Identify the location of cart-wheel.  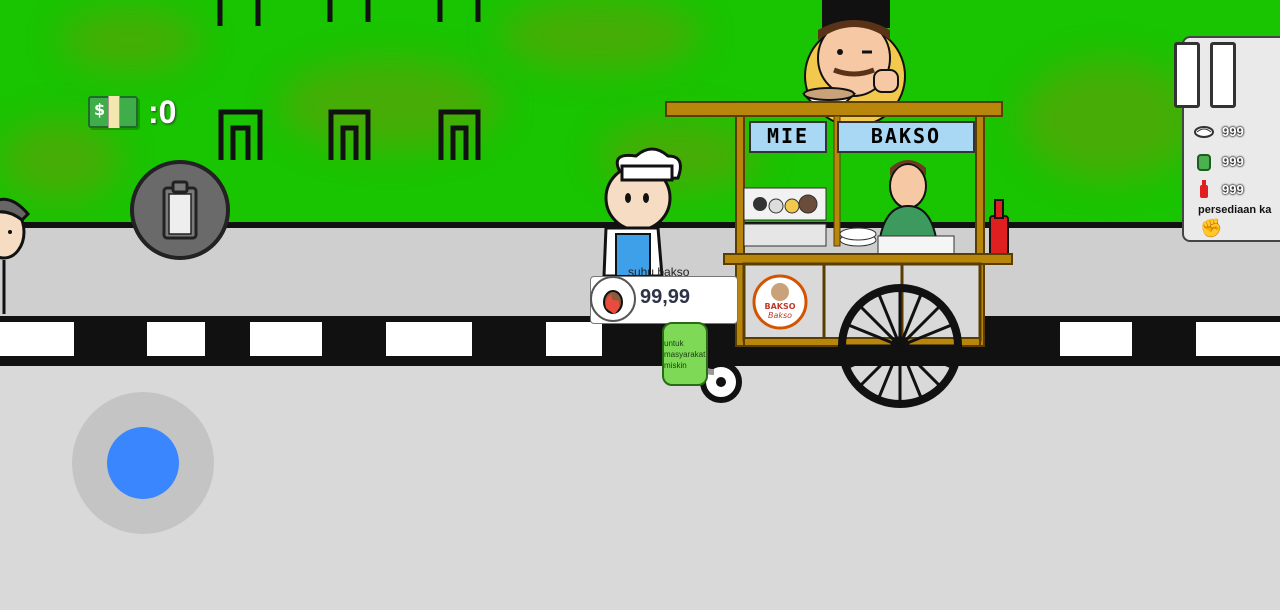
(900, 346).